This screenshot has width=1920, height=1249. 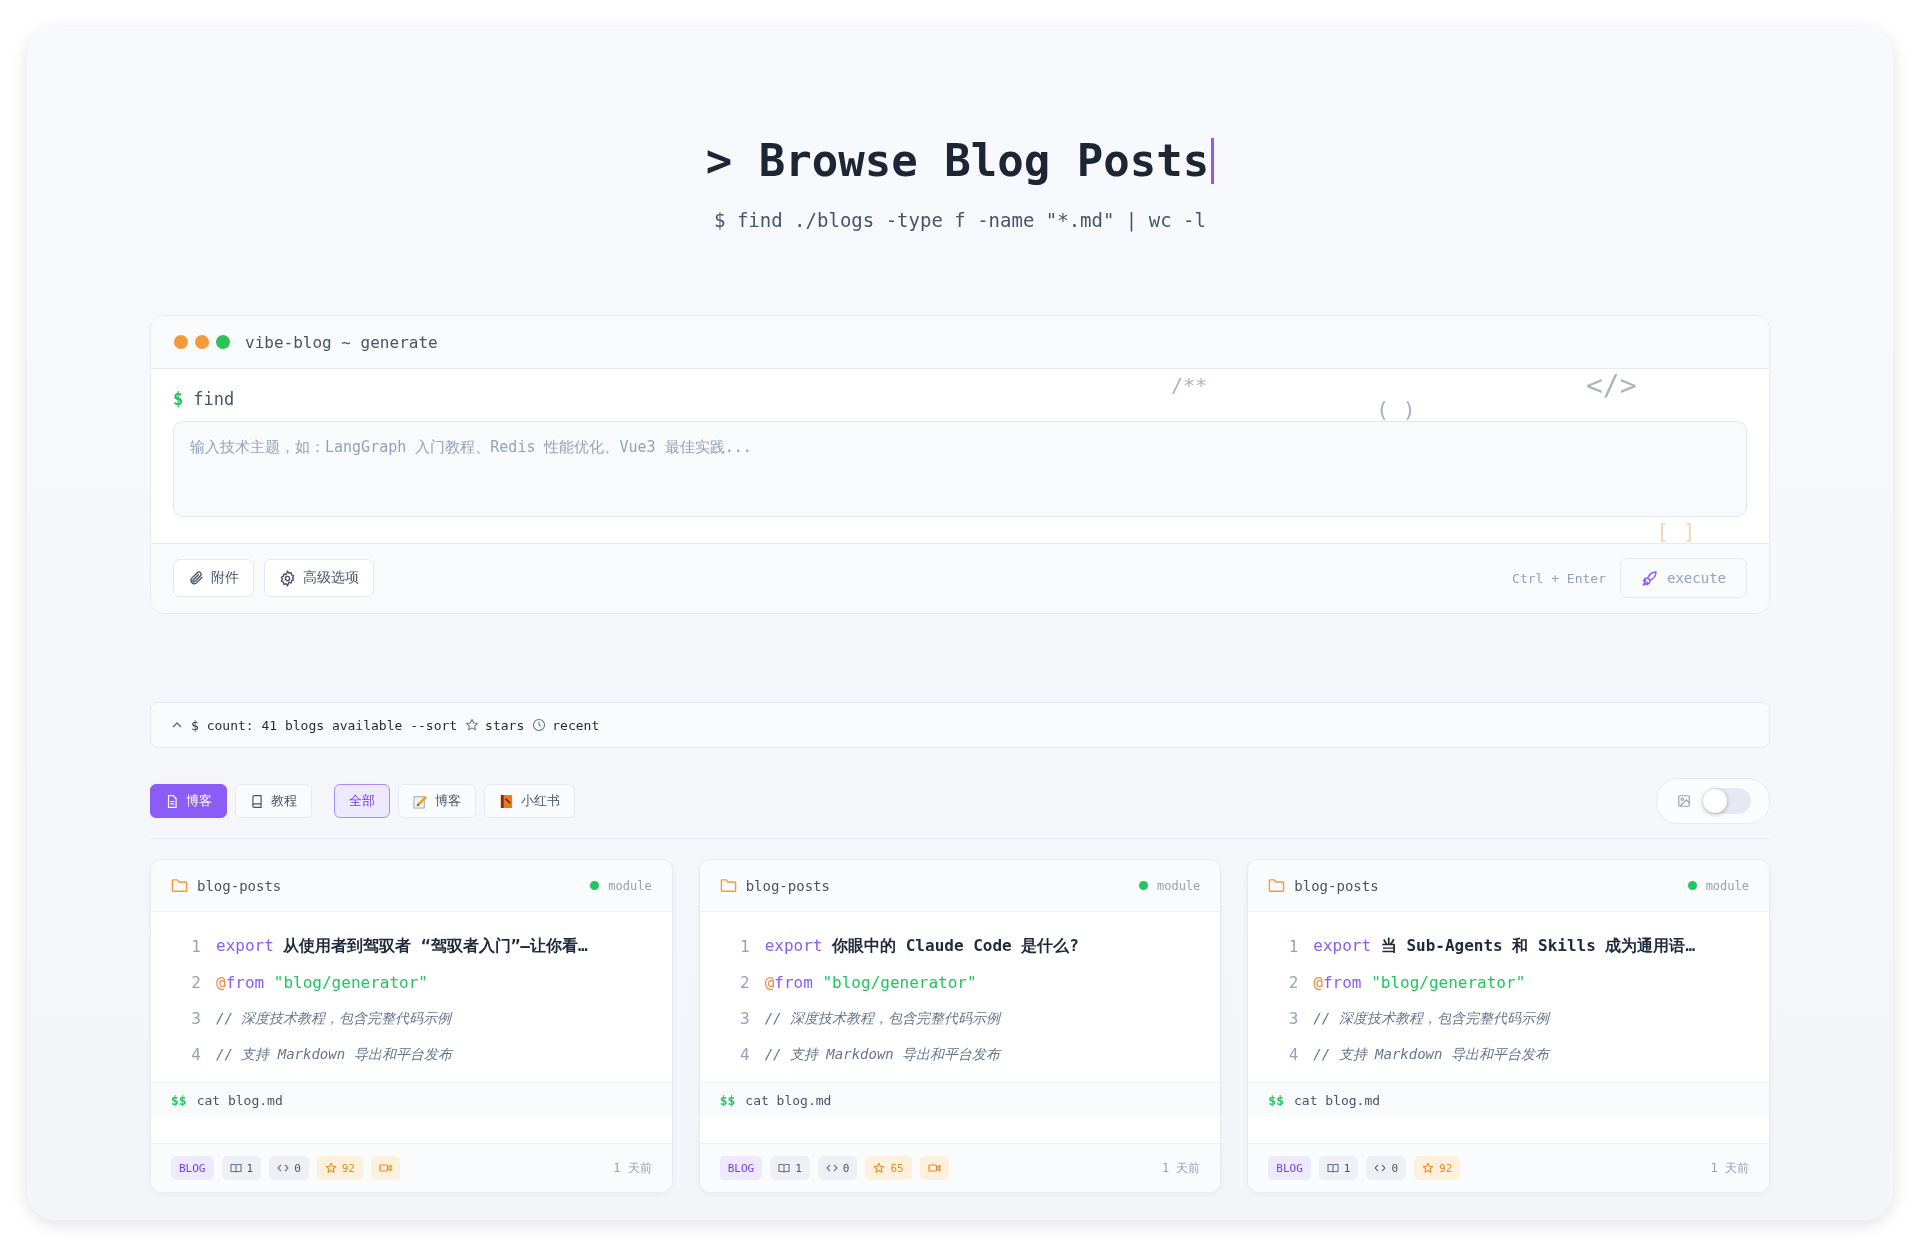 I want to click on decorative-symbol: </>, so click(x=1611, y=386).